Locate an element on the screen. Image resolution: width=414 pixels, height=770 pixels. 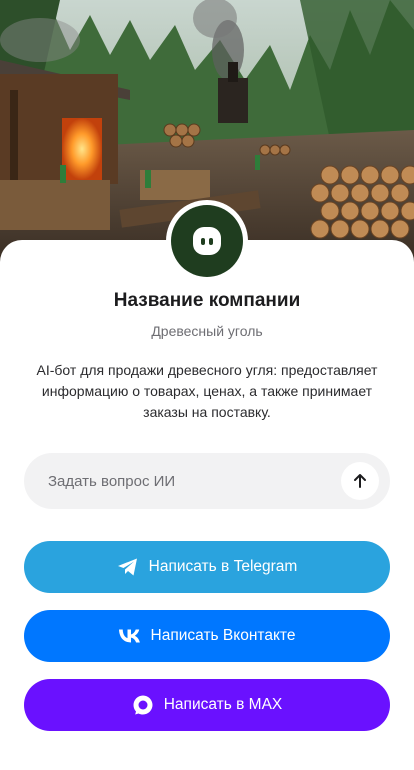
telegram-icon is located at coordinates (128, 567).